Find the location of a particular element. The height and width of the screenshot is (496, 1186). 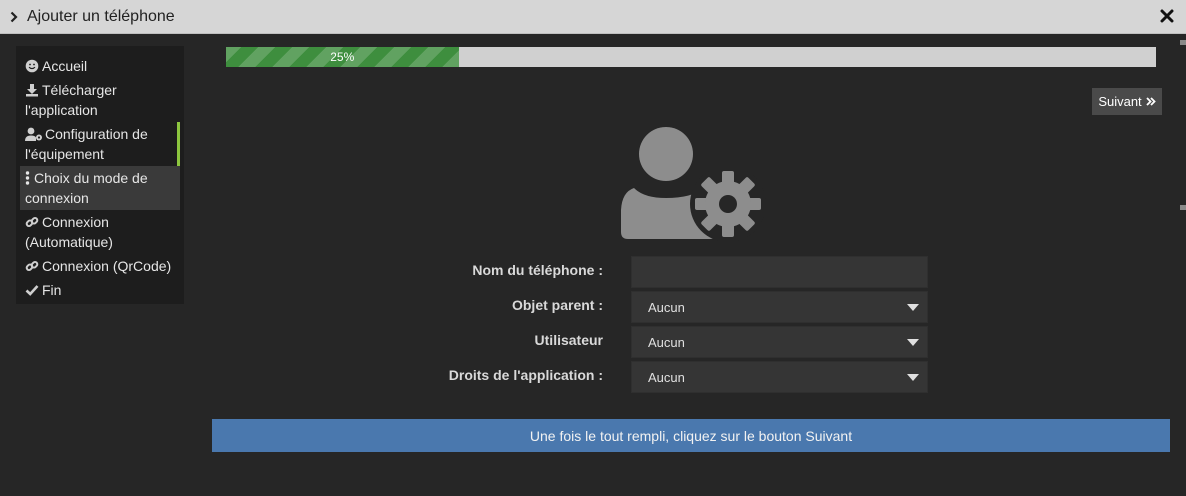

sidebar-item-connexion-auto: Connexion (Automatique) is located at coordinates (100, 232).